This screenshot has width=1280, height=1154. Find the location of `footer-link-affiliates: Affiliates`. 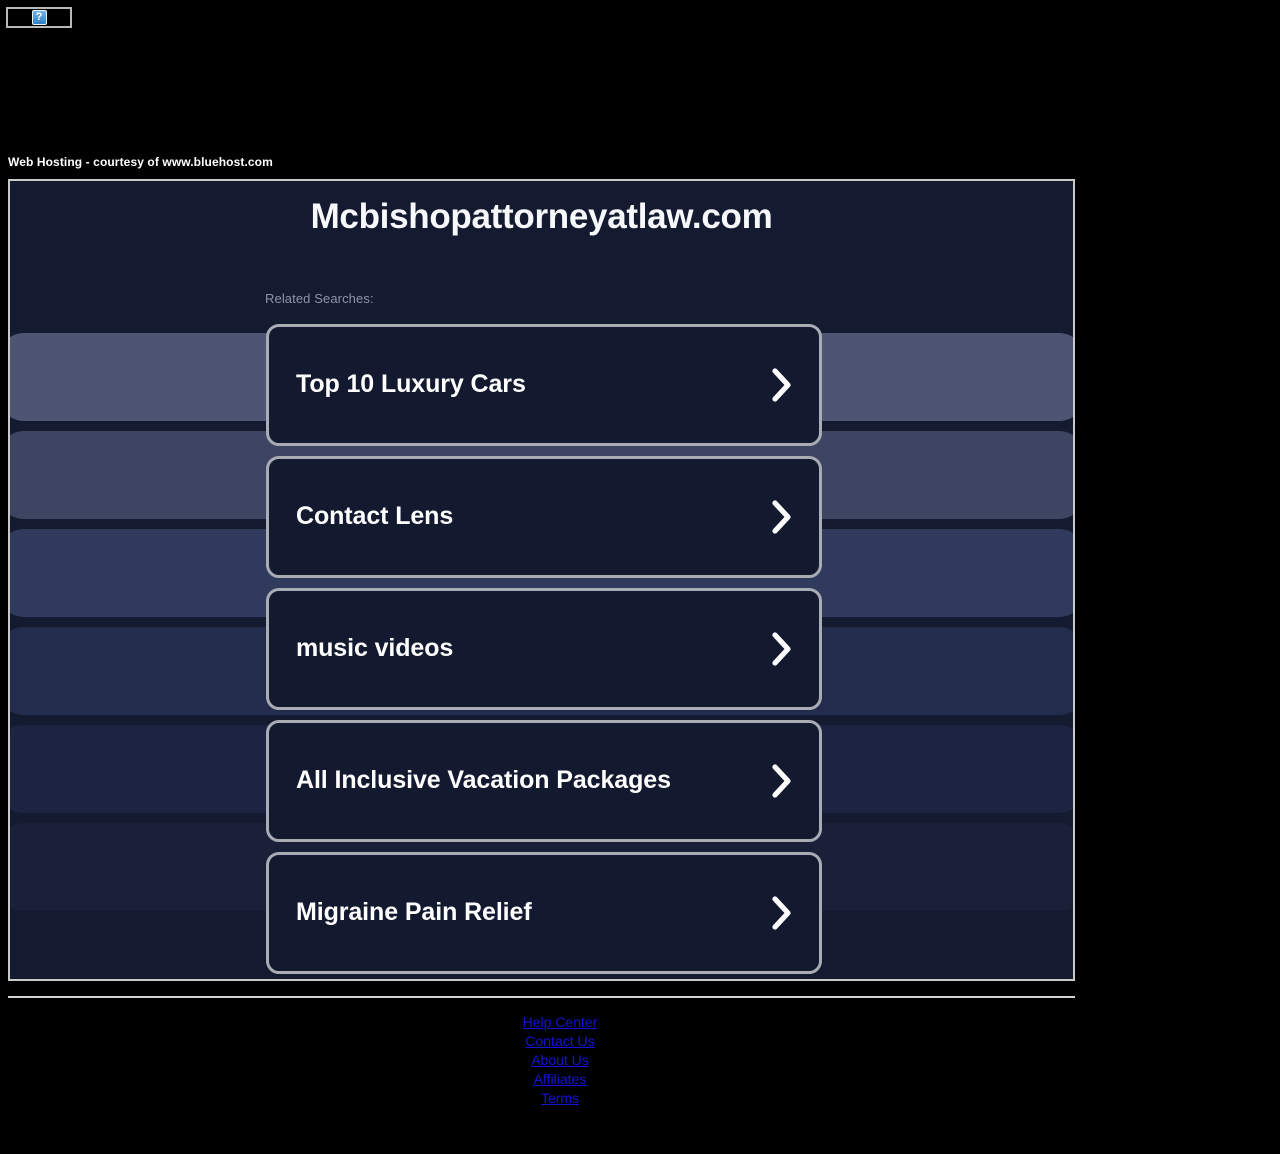

footer-link-affiliates: Affiliates is located at coordinates (560, 1079).